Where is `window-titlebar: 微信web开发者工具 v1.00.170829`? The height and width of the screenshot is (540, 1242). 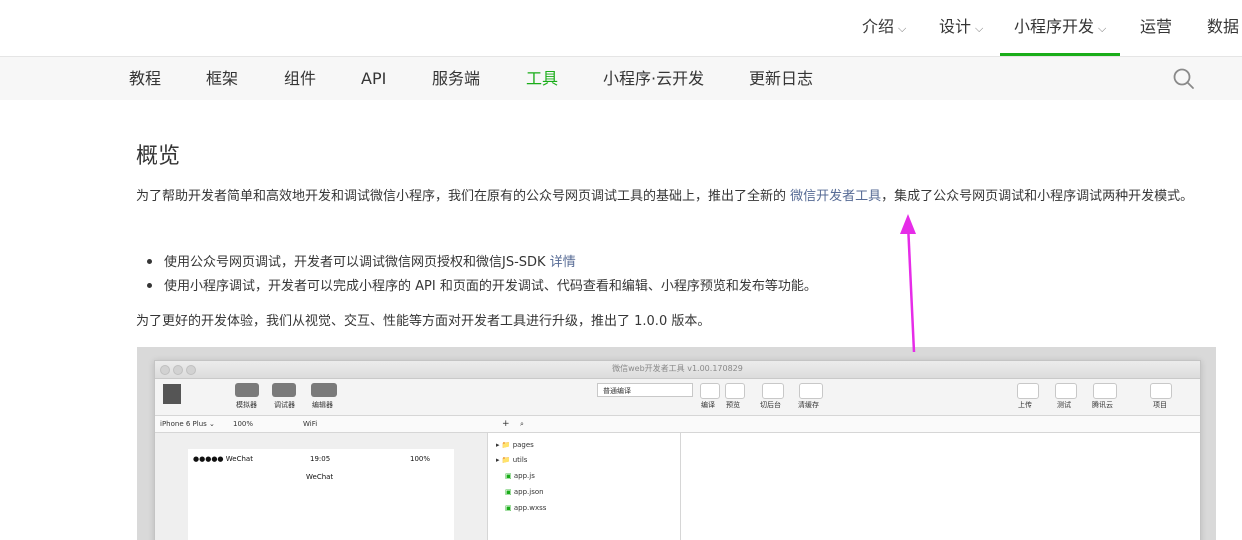 window-titlebar: 微信web开发者工具 v1.00.170829 is located at coordinates (677, 370).